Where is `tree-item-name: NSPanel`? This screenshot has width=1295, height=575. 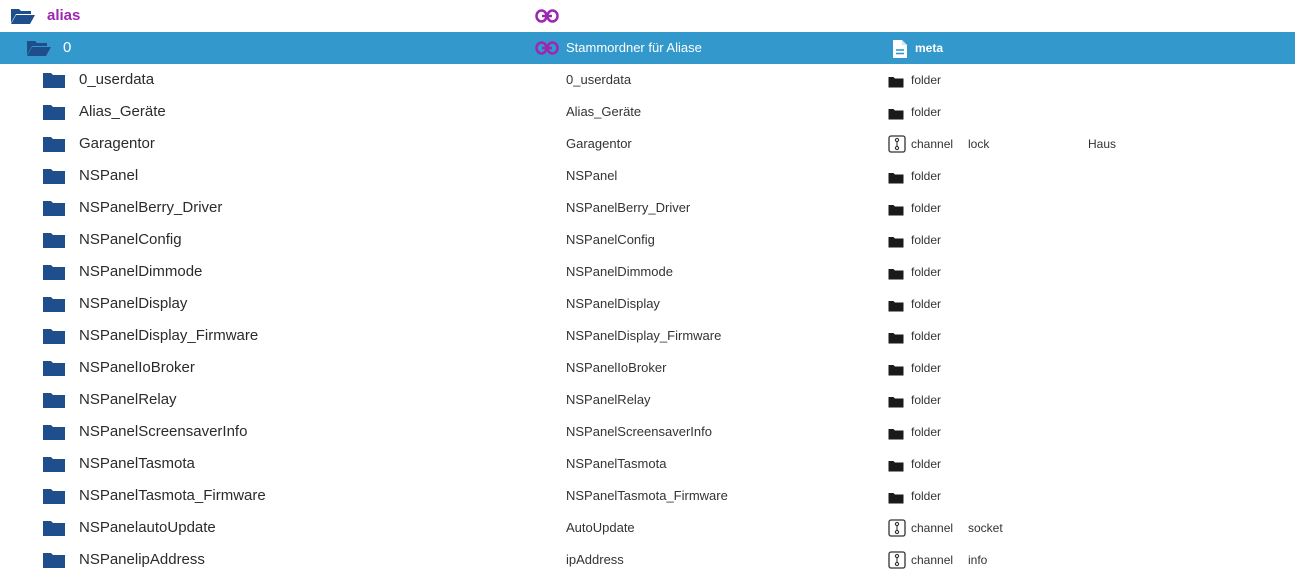
tree-item-name: NSPanel is located at coordinates (109, 175).